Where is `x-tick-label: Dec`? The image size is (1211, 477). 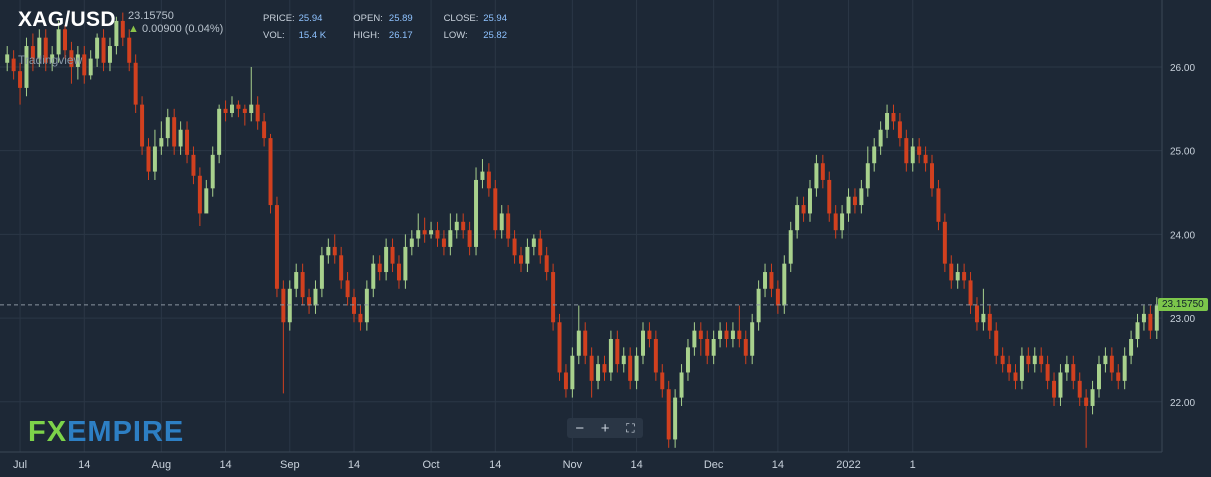 x-tick-label: Dec is located at coordinates (714, 465).